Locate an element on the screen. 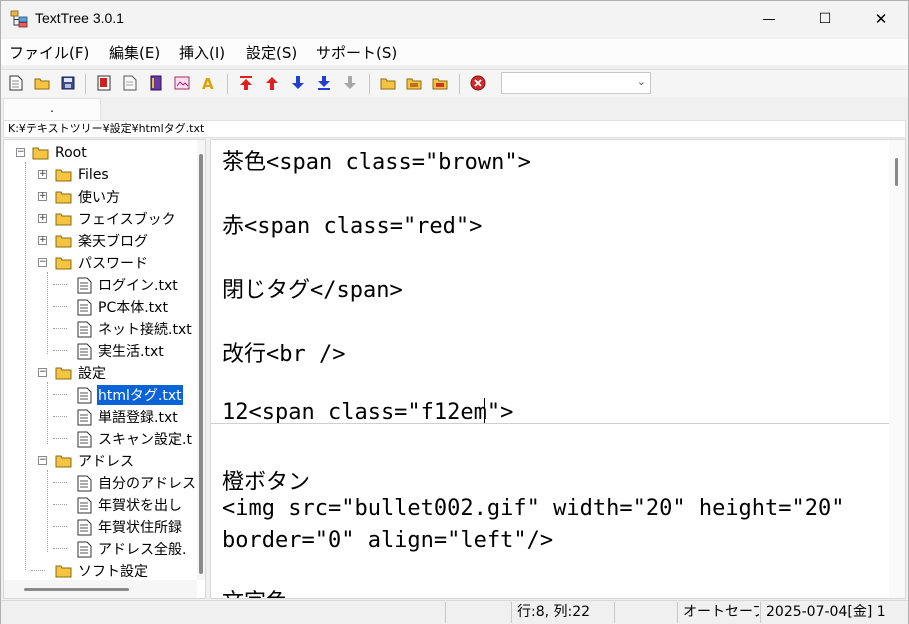  page-button is located at coordinates (130, 83).